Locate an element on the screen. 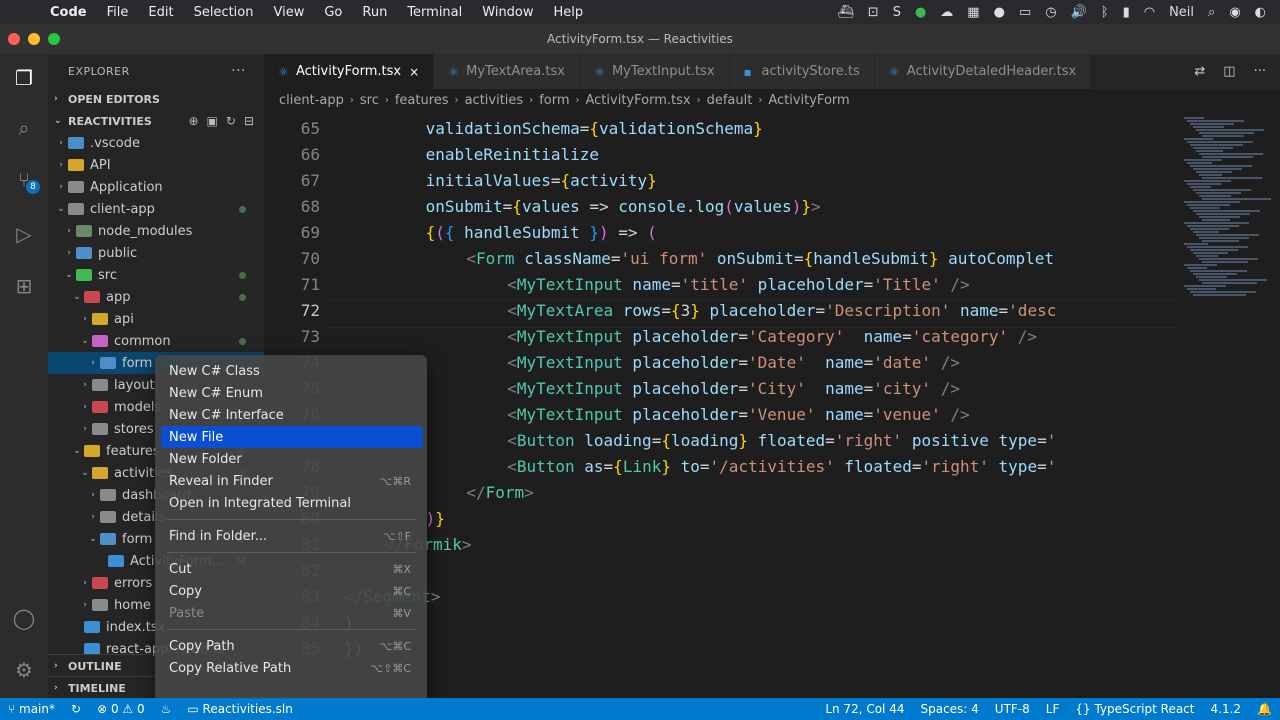  menu-go: Go is located at coordinates (333, 12).